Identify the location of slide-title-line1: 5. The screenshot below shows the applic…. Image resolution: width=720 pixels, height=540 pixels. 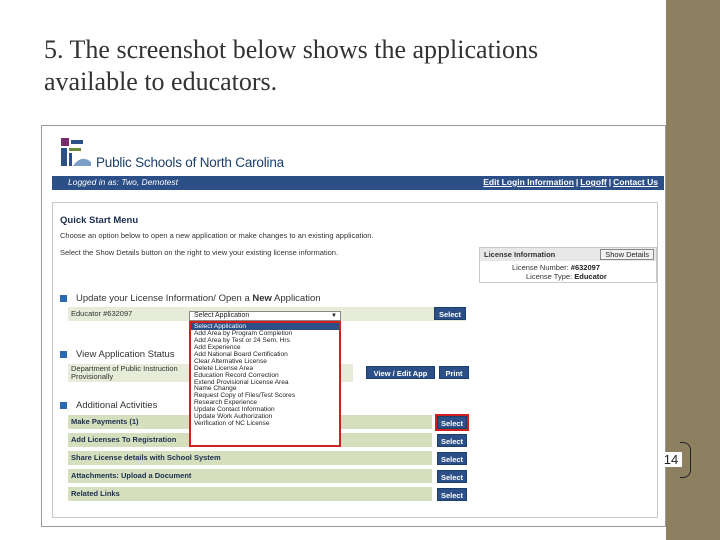
(291, 49).